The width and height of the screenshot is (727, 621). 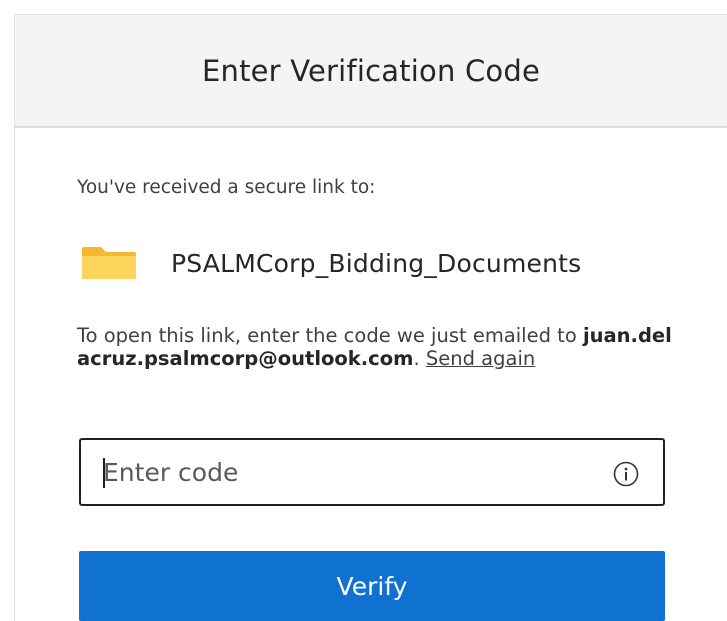 I want to click on verify-button: Verify, so click(x=372, y=586).